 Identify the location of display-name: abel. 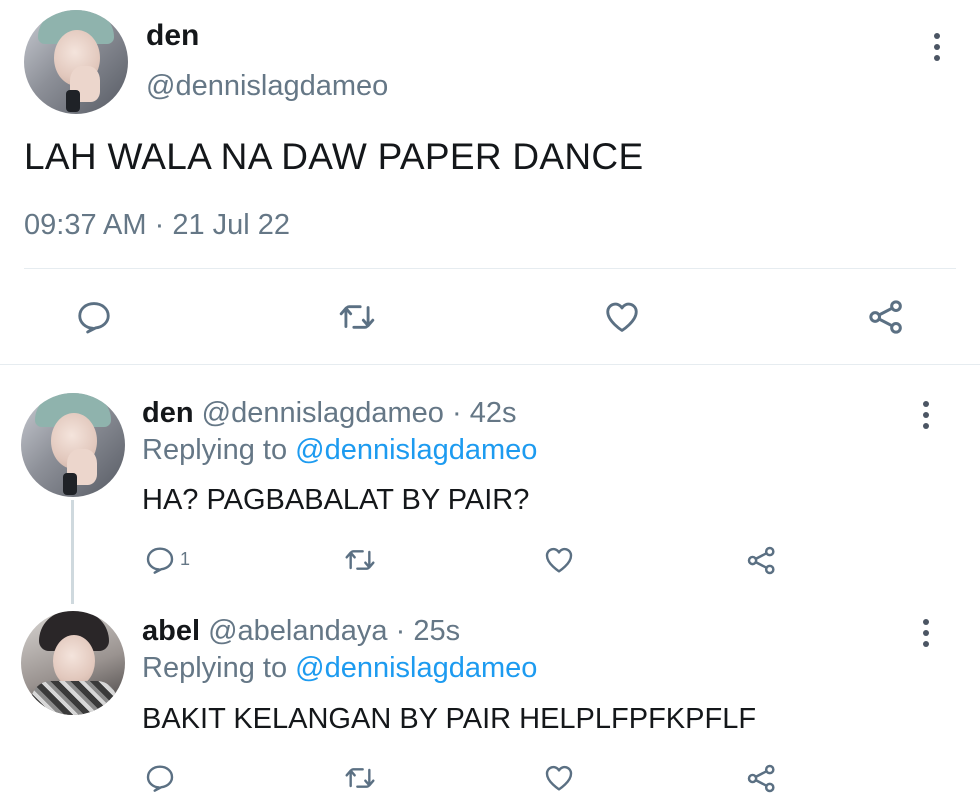
(171, 631).